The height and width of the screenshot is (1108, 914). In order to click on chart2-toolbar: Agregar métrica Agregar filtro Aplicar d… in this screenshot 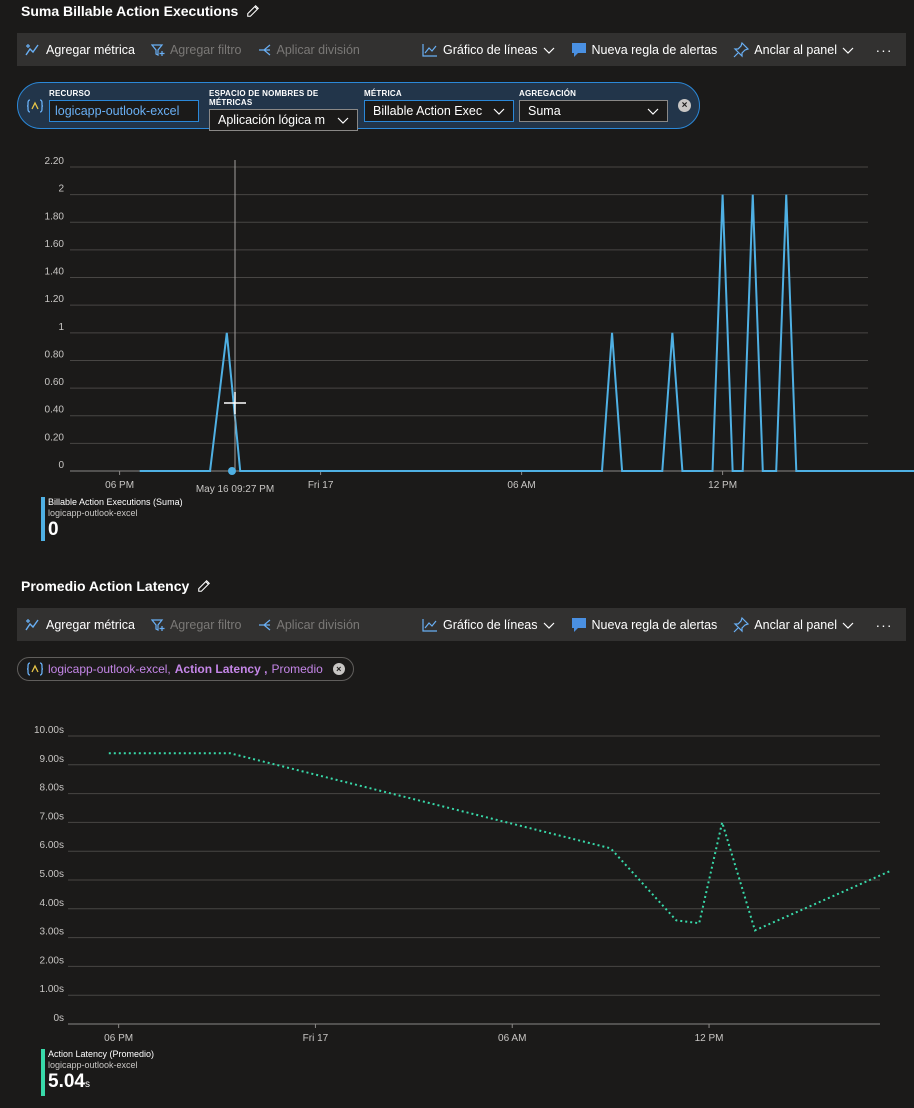, I will do `click(461, 624)`.